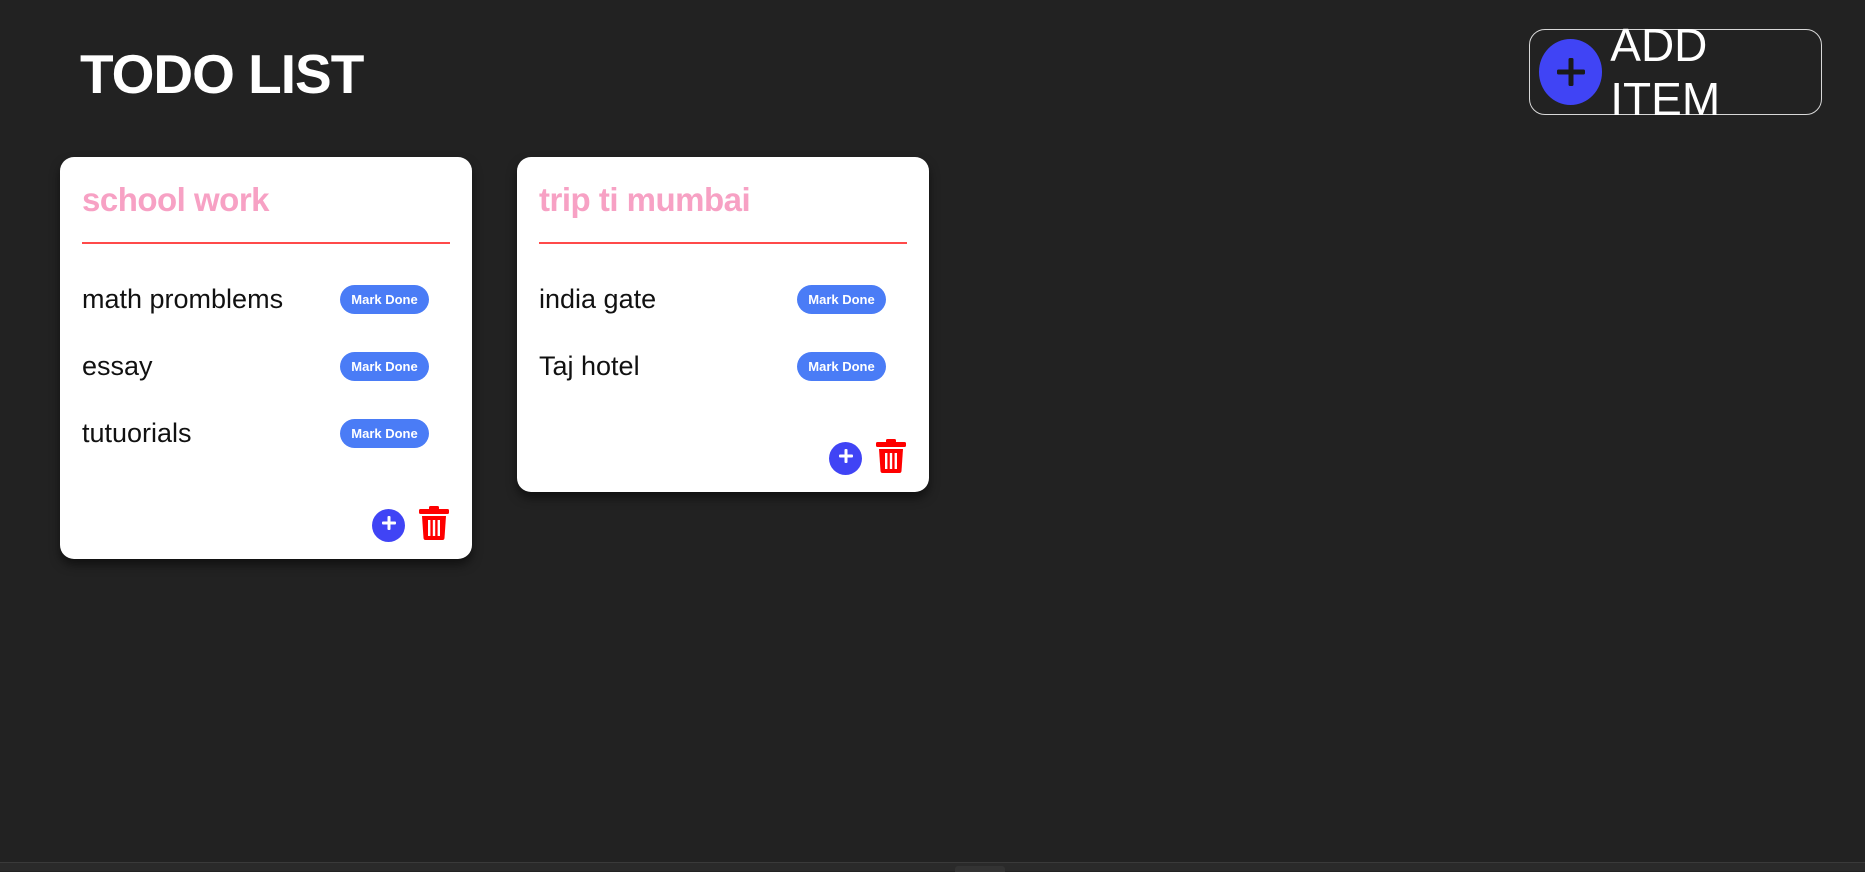 This screenshot has height=872, width=1865. I want to click on todo-item: essay Mark Done, so click(266, 366).